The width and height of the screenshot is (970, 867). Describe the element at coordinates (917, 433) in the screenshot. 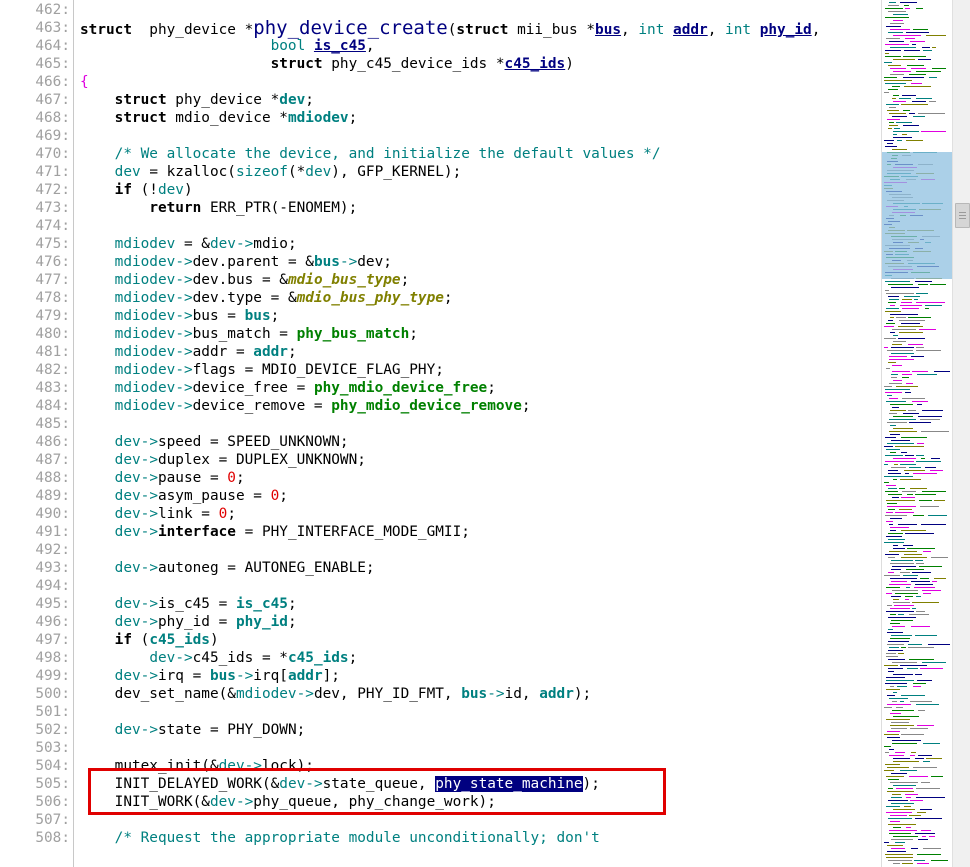

I see `minimap` at that location.